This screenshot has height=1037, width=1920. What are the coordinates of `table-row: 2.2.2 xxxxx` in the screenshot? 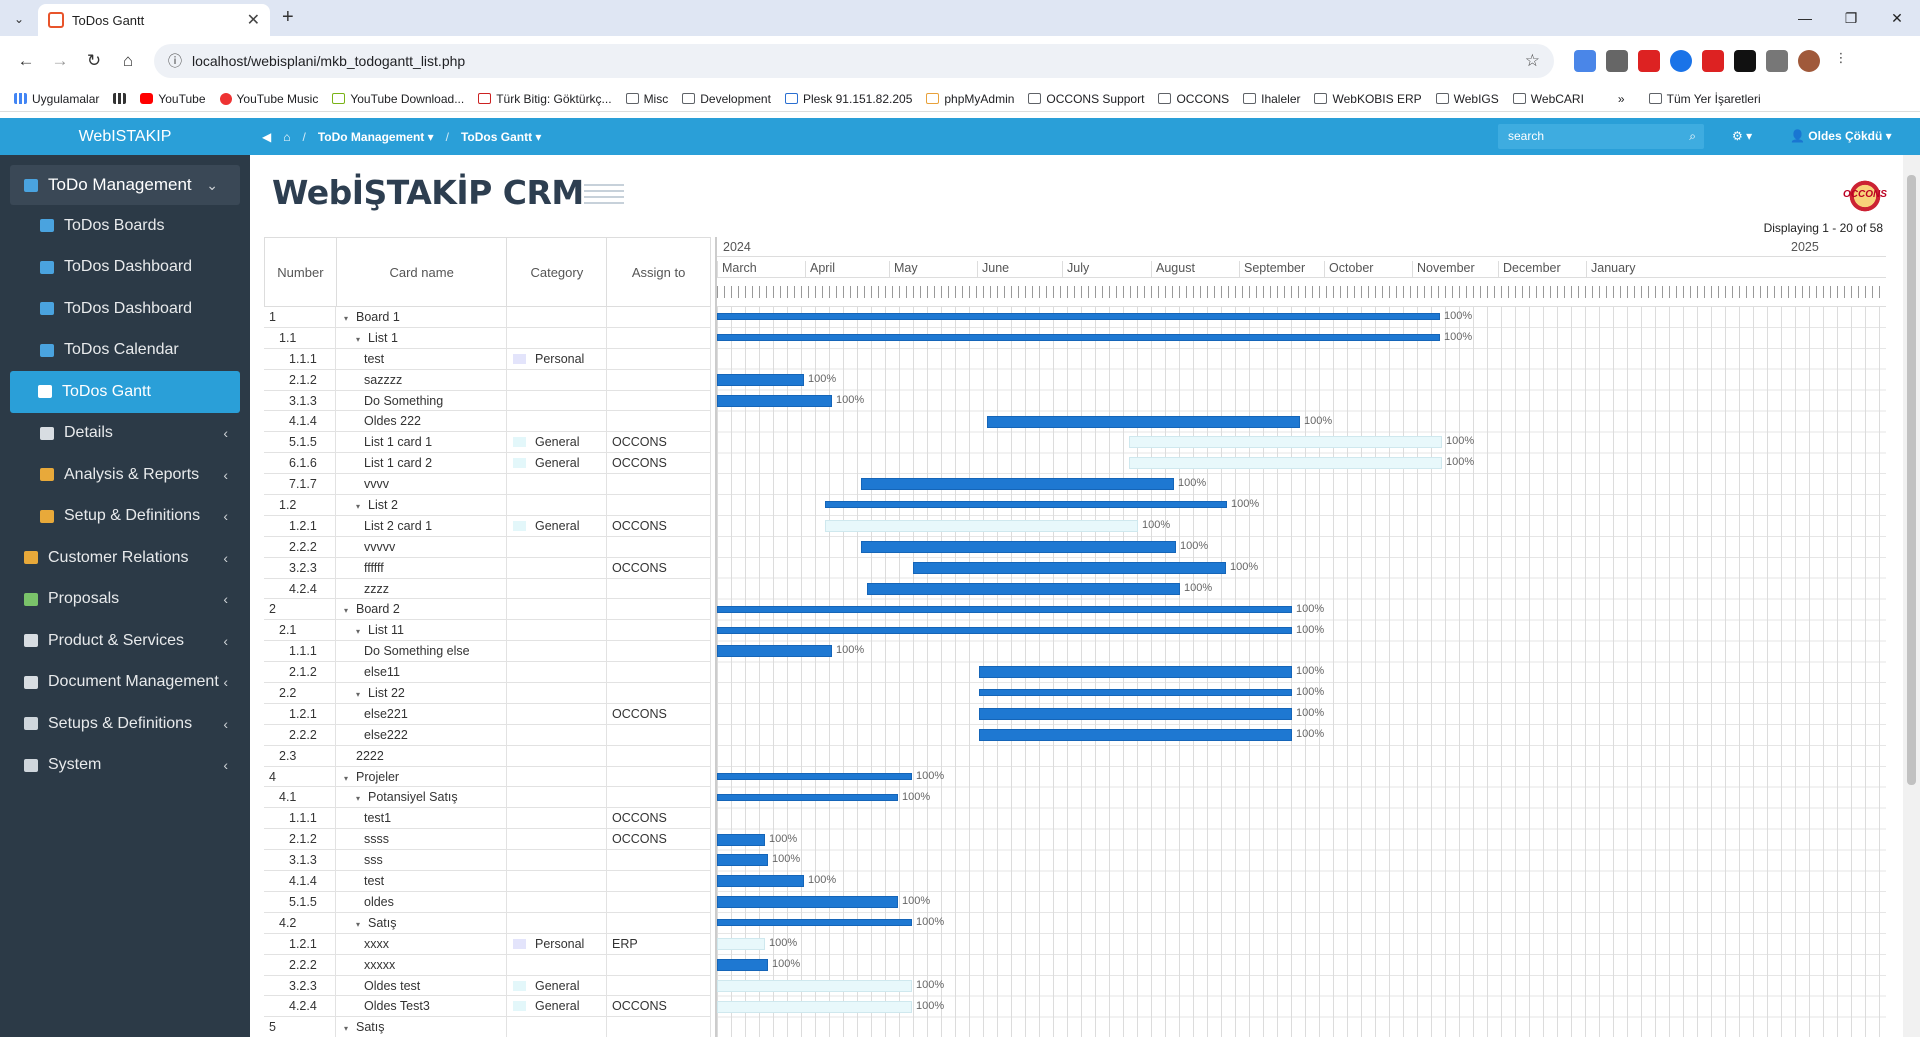 It's located at (487, 965).